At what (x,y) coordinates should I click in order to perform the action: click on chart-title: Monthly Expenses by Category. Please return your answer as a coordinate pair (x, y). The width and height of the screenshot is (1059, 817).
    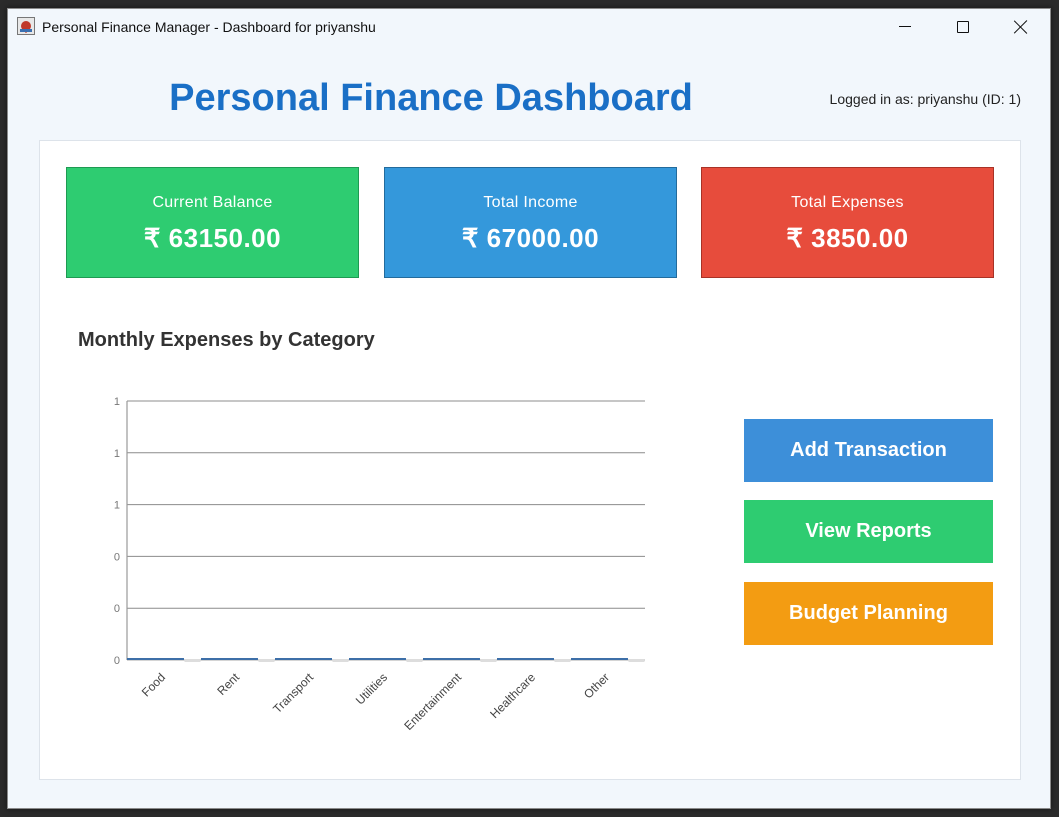
    Looking at the image, I should click on (226, 340).